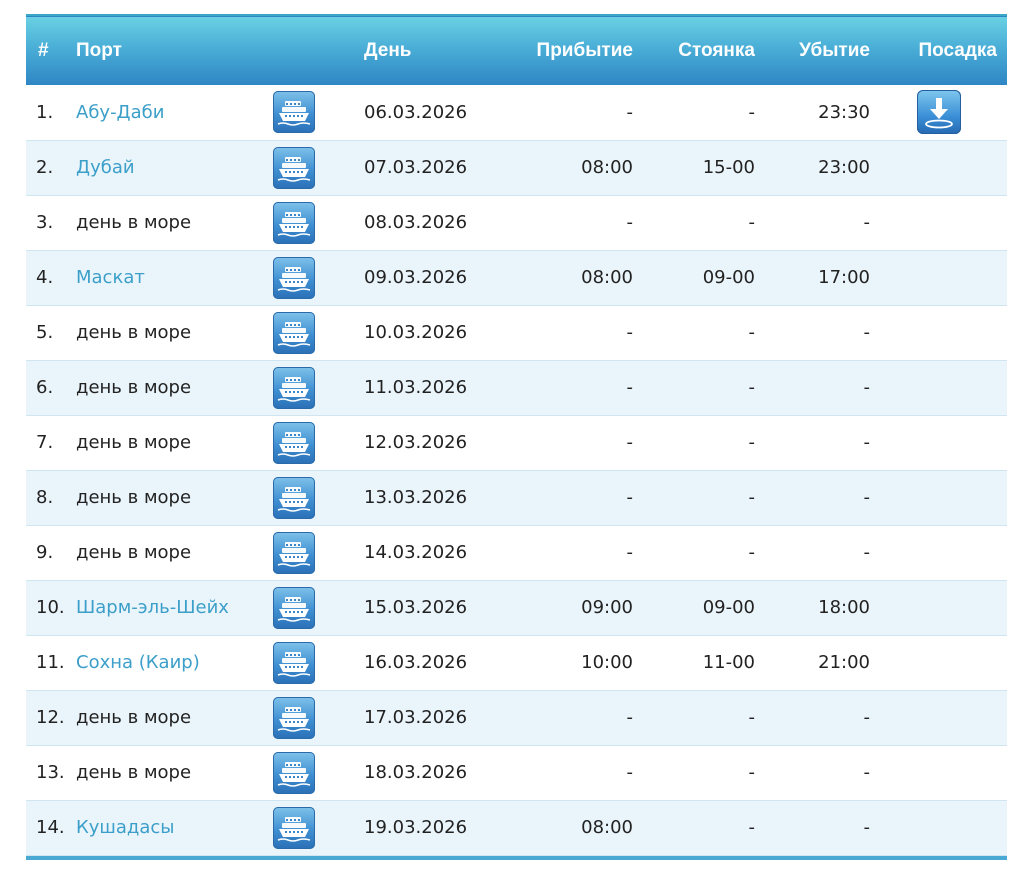 The height and width of the screenshot is (870, 1024). I want to click on row-number: 9., so click(45, 552).